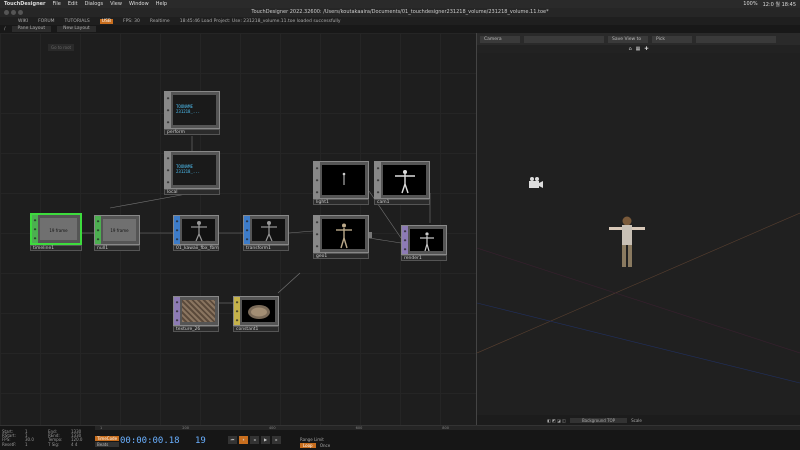 Image resolution: width=800 pixels, height=450 pixels. Describe the element at coordinates (82, 444) in the screenshot. I see `stat-value: 4 4` at that location.